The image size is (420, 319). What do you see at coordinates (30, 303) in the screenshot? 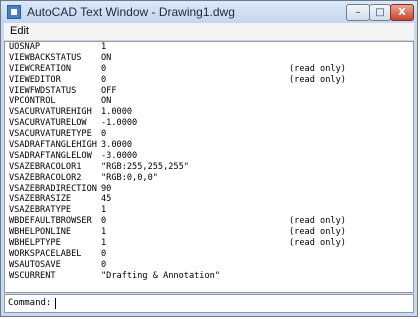
I see `command-prompt: Command:` at bounding box center [30, 303].